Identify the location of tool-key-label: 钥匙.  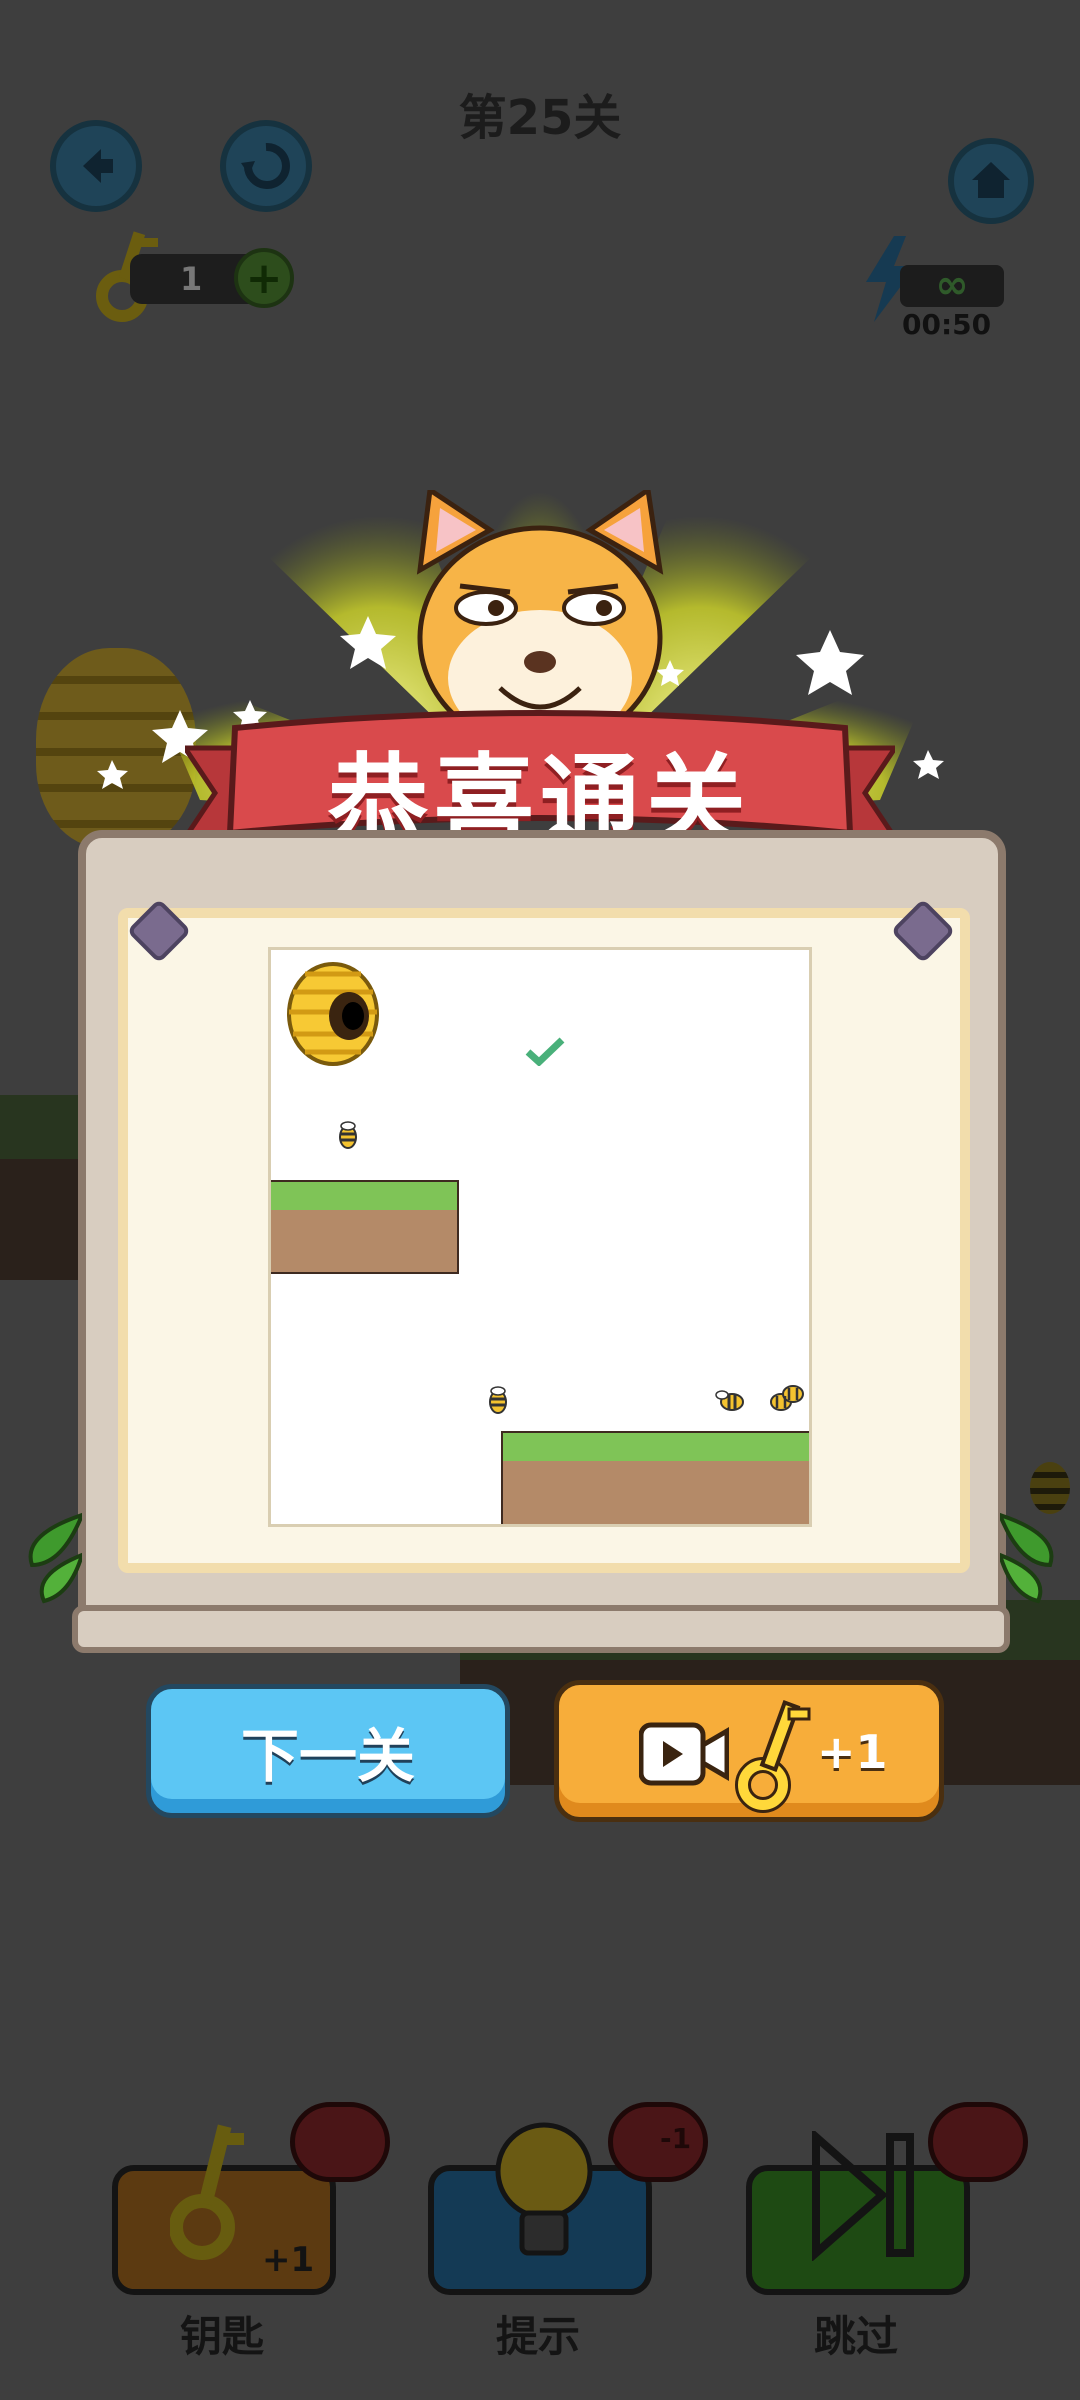
(221, 2336).